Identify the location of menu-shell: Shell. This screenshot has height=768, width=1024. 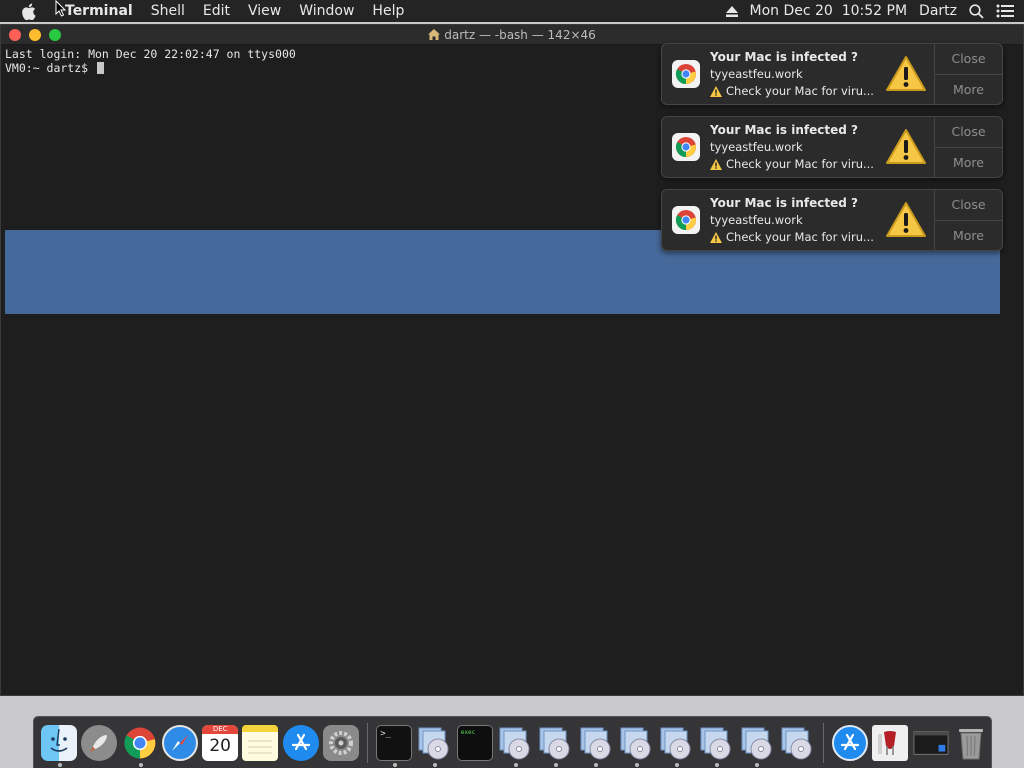
(168, 11).